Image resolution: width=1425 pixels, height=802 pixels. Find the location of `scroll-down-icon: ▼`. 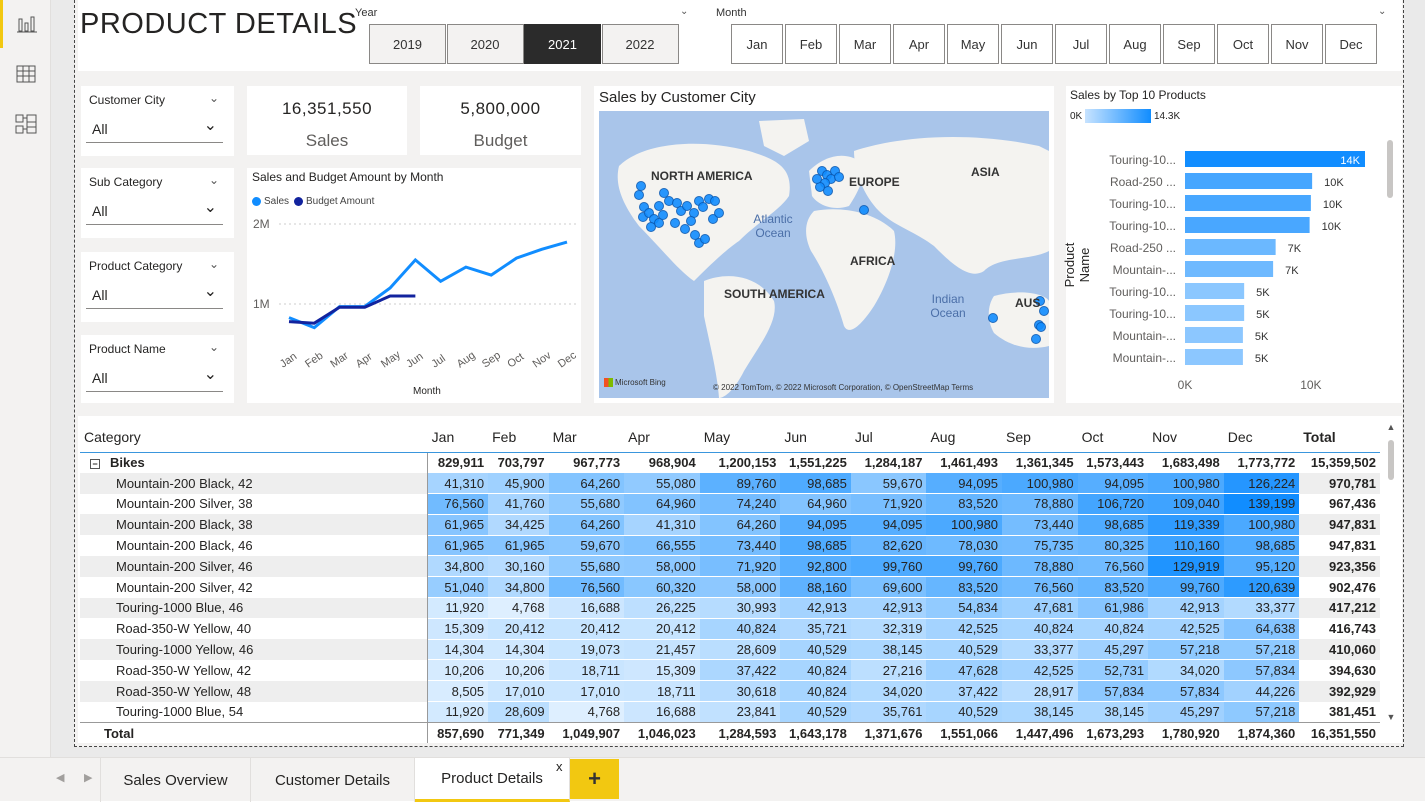

scroll-down-icon: ▼ is located at coordinates (1391, 717).